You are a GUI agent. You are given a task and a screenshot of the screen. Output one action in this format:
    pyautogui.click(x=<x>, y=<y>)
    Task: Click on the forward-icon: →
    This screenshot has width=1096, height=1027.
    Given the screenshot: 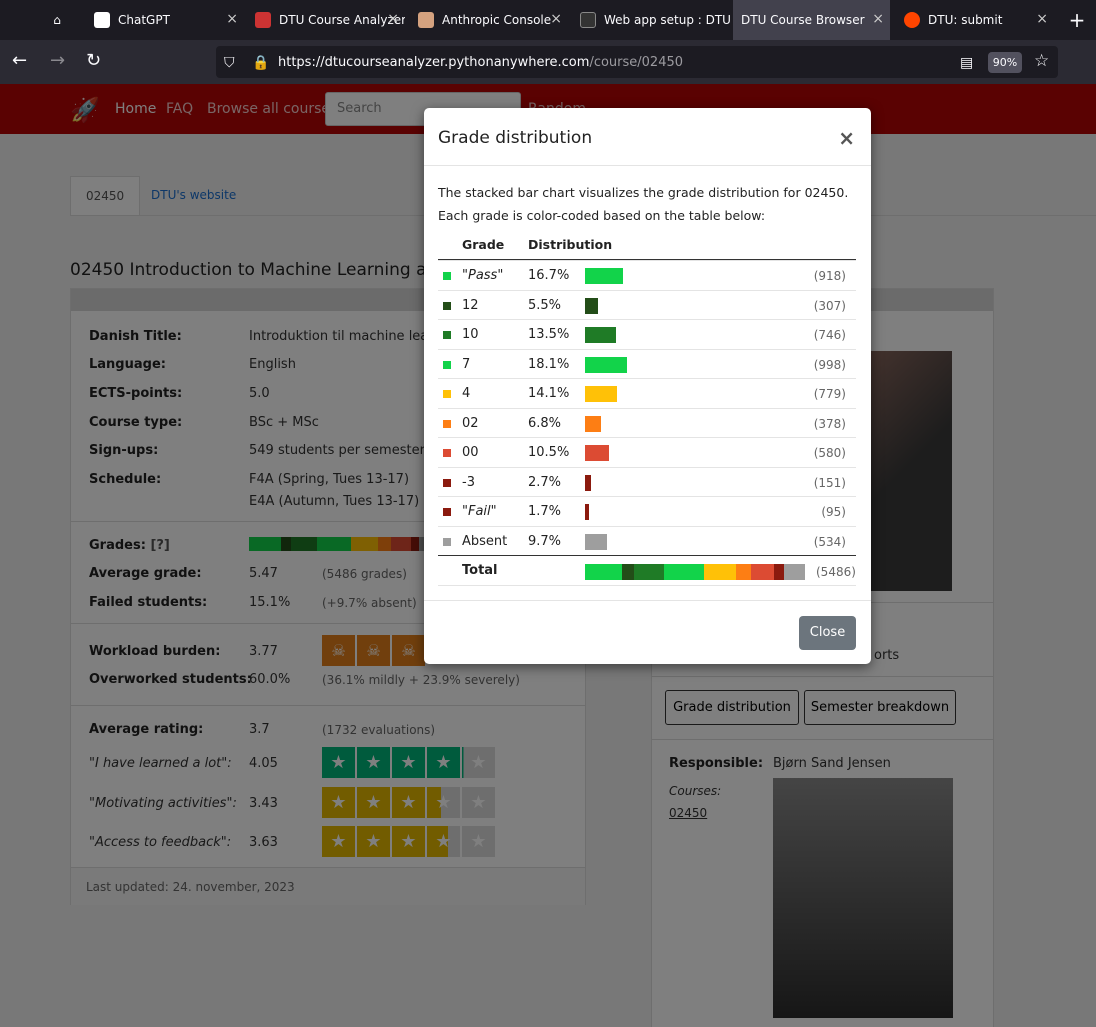 What is the action you would take?
    pyautogui.click(x=57, y=61)
    